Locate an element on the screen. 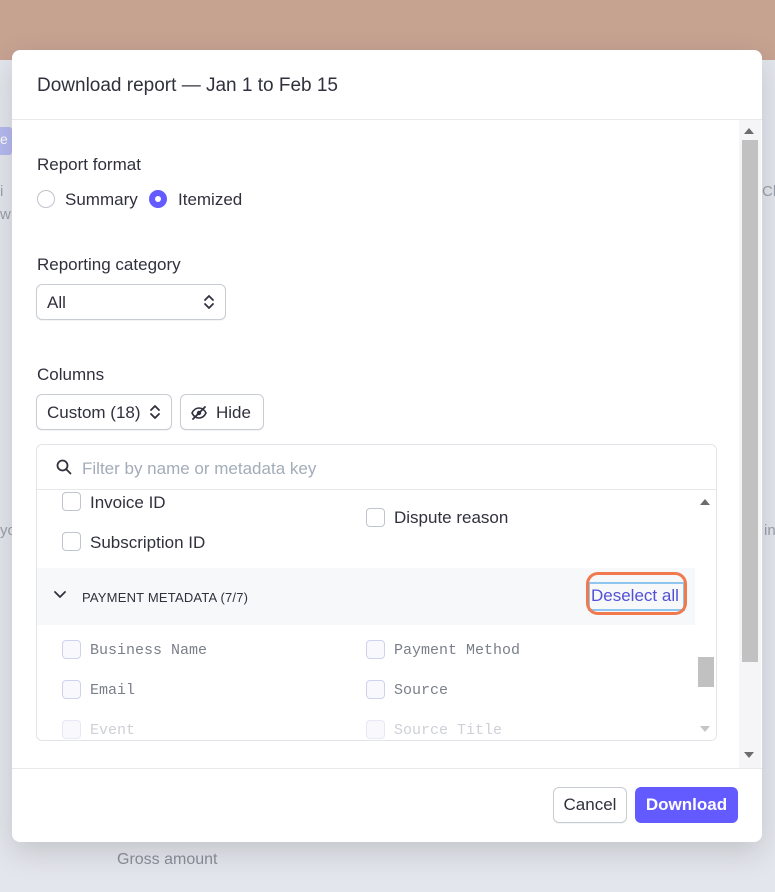 The image size is (775, 892). summary-radio-label: Summary is located at coordinates (101, 200).